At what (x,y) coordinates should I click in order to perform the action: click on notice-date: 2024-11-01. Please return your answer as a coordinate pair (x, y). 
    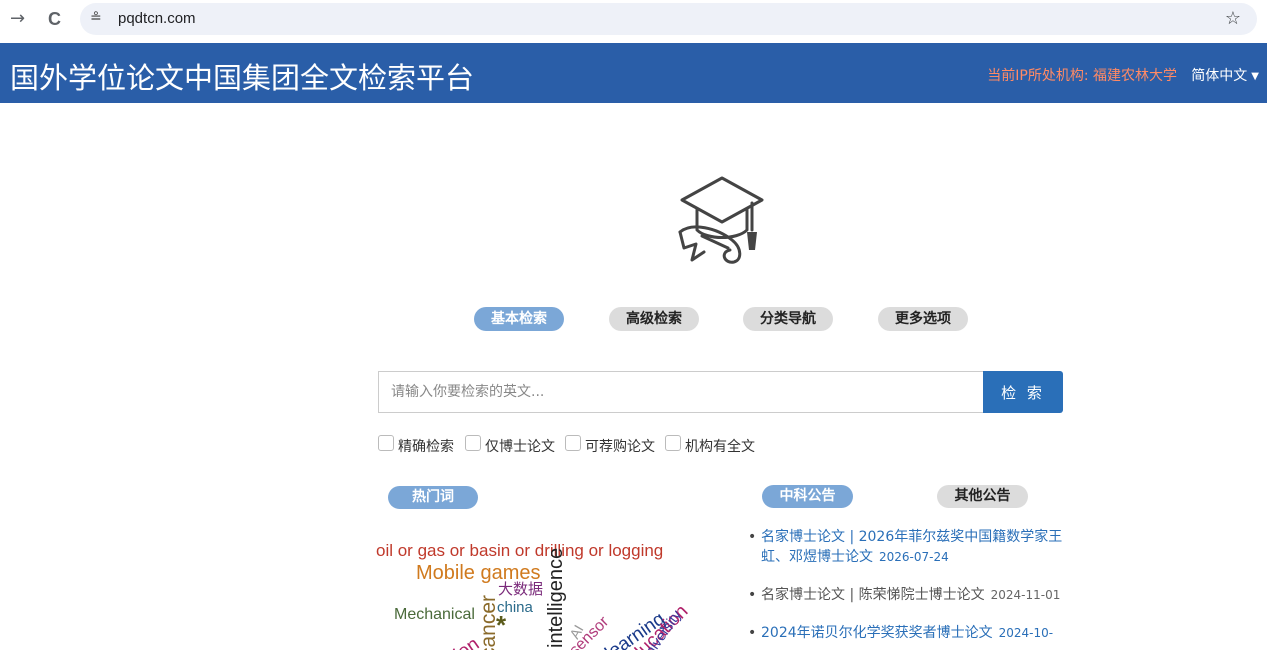
    Looking at the image, I should click on (1025, 595).